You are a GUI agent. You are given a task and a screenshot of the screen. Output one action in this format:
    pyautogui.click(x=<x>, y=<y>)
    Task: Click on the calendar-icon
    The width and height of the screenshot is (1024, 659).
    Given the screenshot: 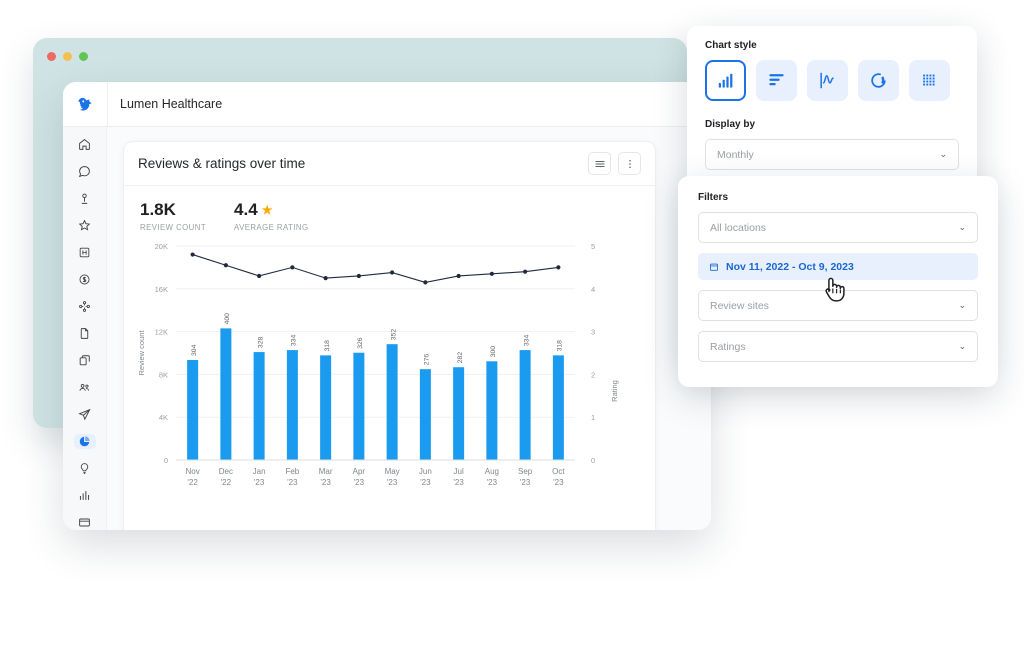 What is the action you would take?
    pyautogui.click(x=714, y=267)
    